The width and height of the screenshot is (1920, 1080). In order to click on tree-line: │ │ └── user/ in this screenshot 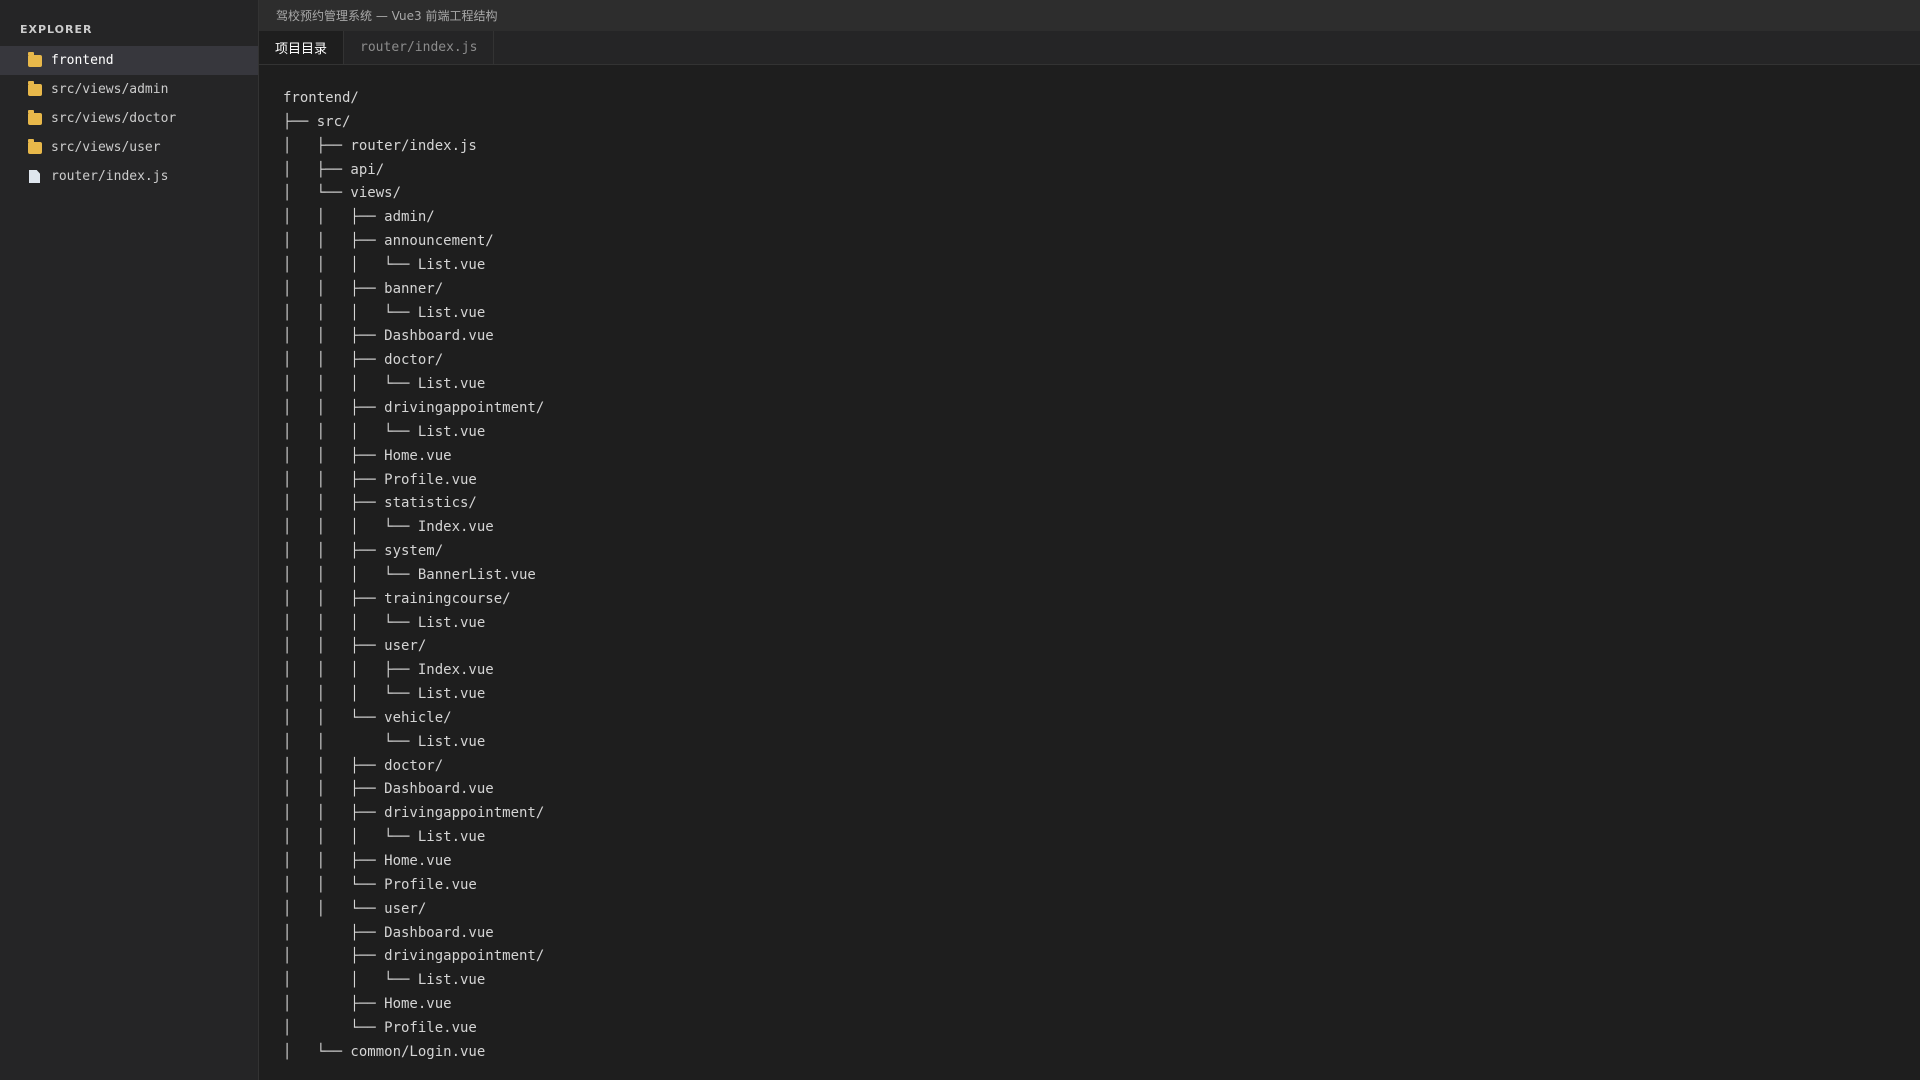, I will do `click(355, 908)`.